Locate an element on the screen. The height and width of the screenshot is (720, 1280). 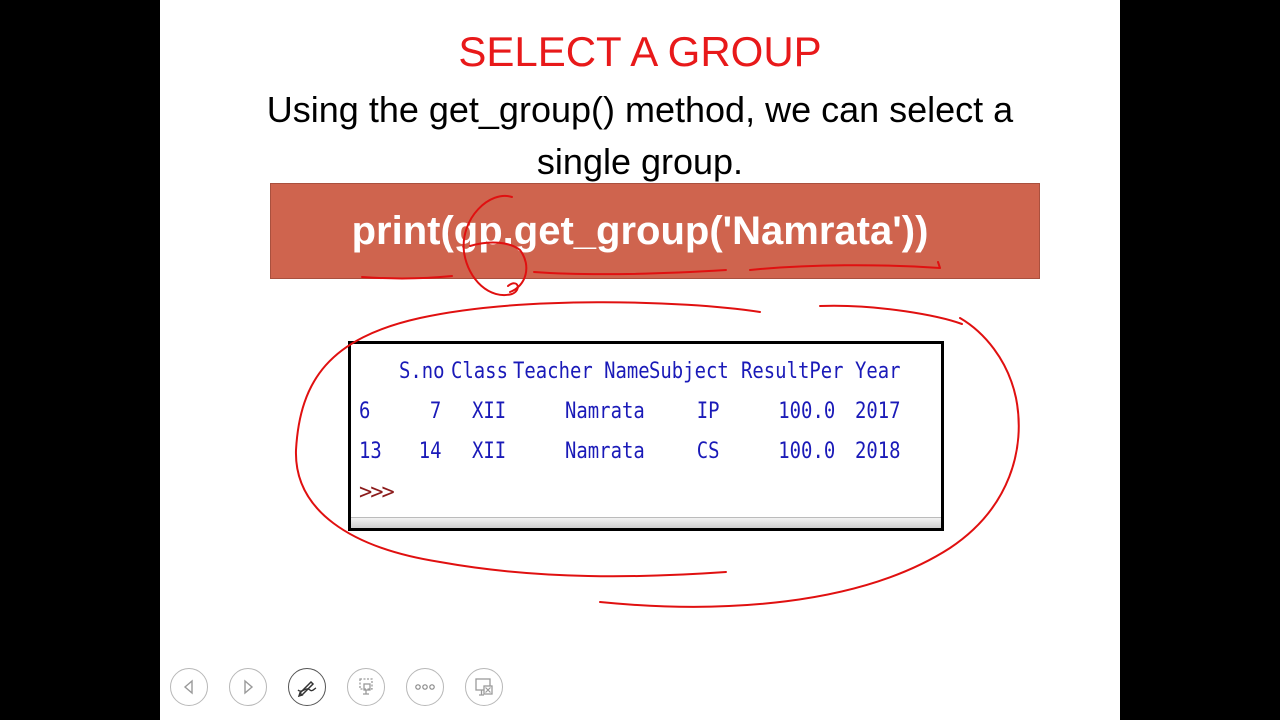
slide-view-icon is located at coordinates (366, 686).